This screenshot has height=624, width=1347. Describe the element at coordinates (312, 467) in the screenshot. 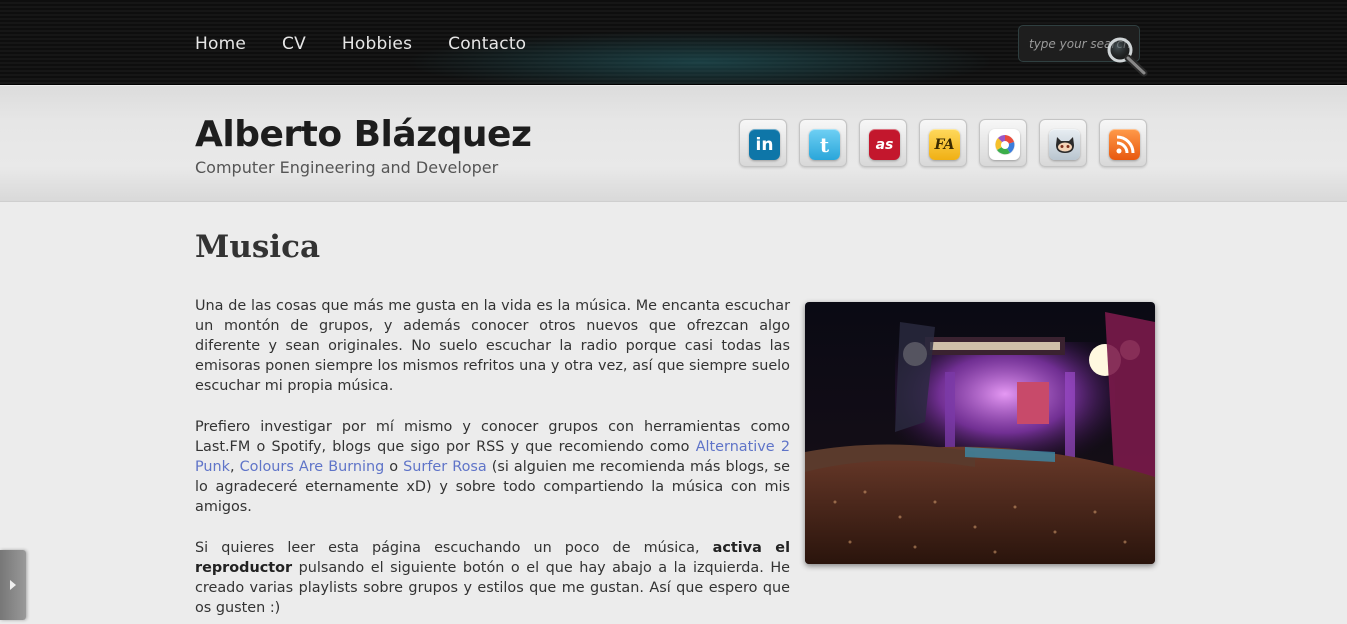

I see `link-colours-are-burning: Colours Are Burning` at that location.